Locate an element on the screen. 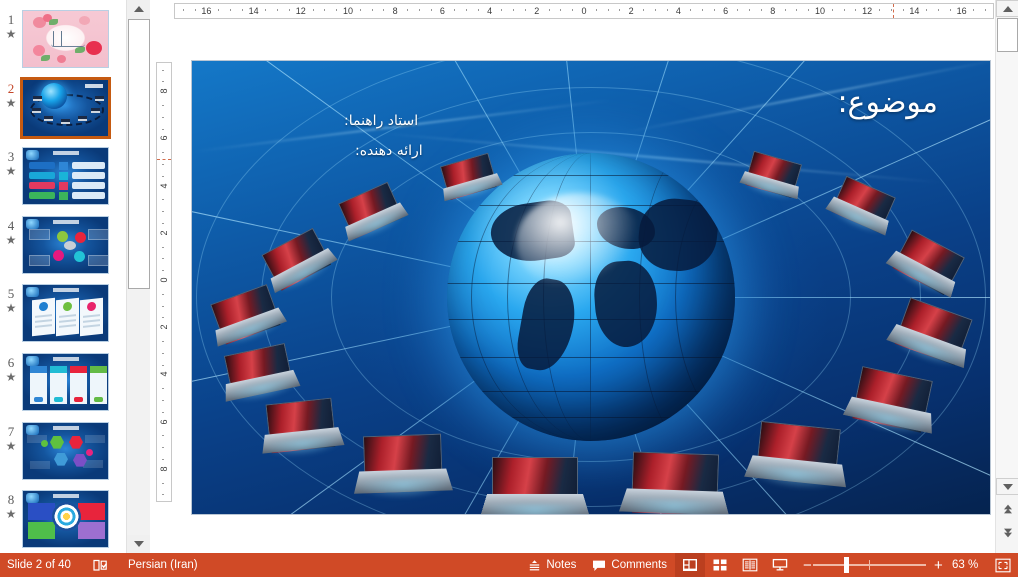 The height and width of the screenshot is (577, 1018). slide-presenter-text: ارائه دهنده: is located at coordinates (389, 151).